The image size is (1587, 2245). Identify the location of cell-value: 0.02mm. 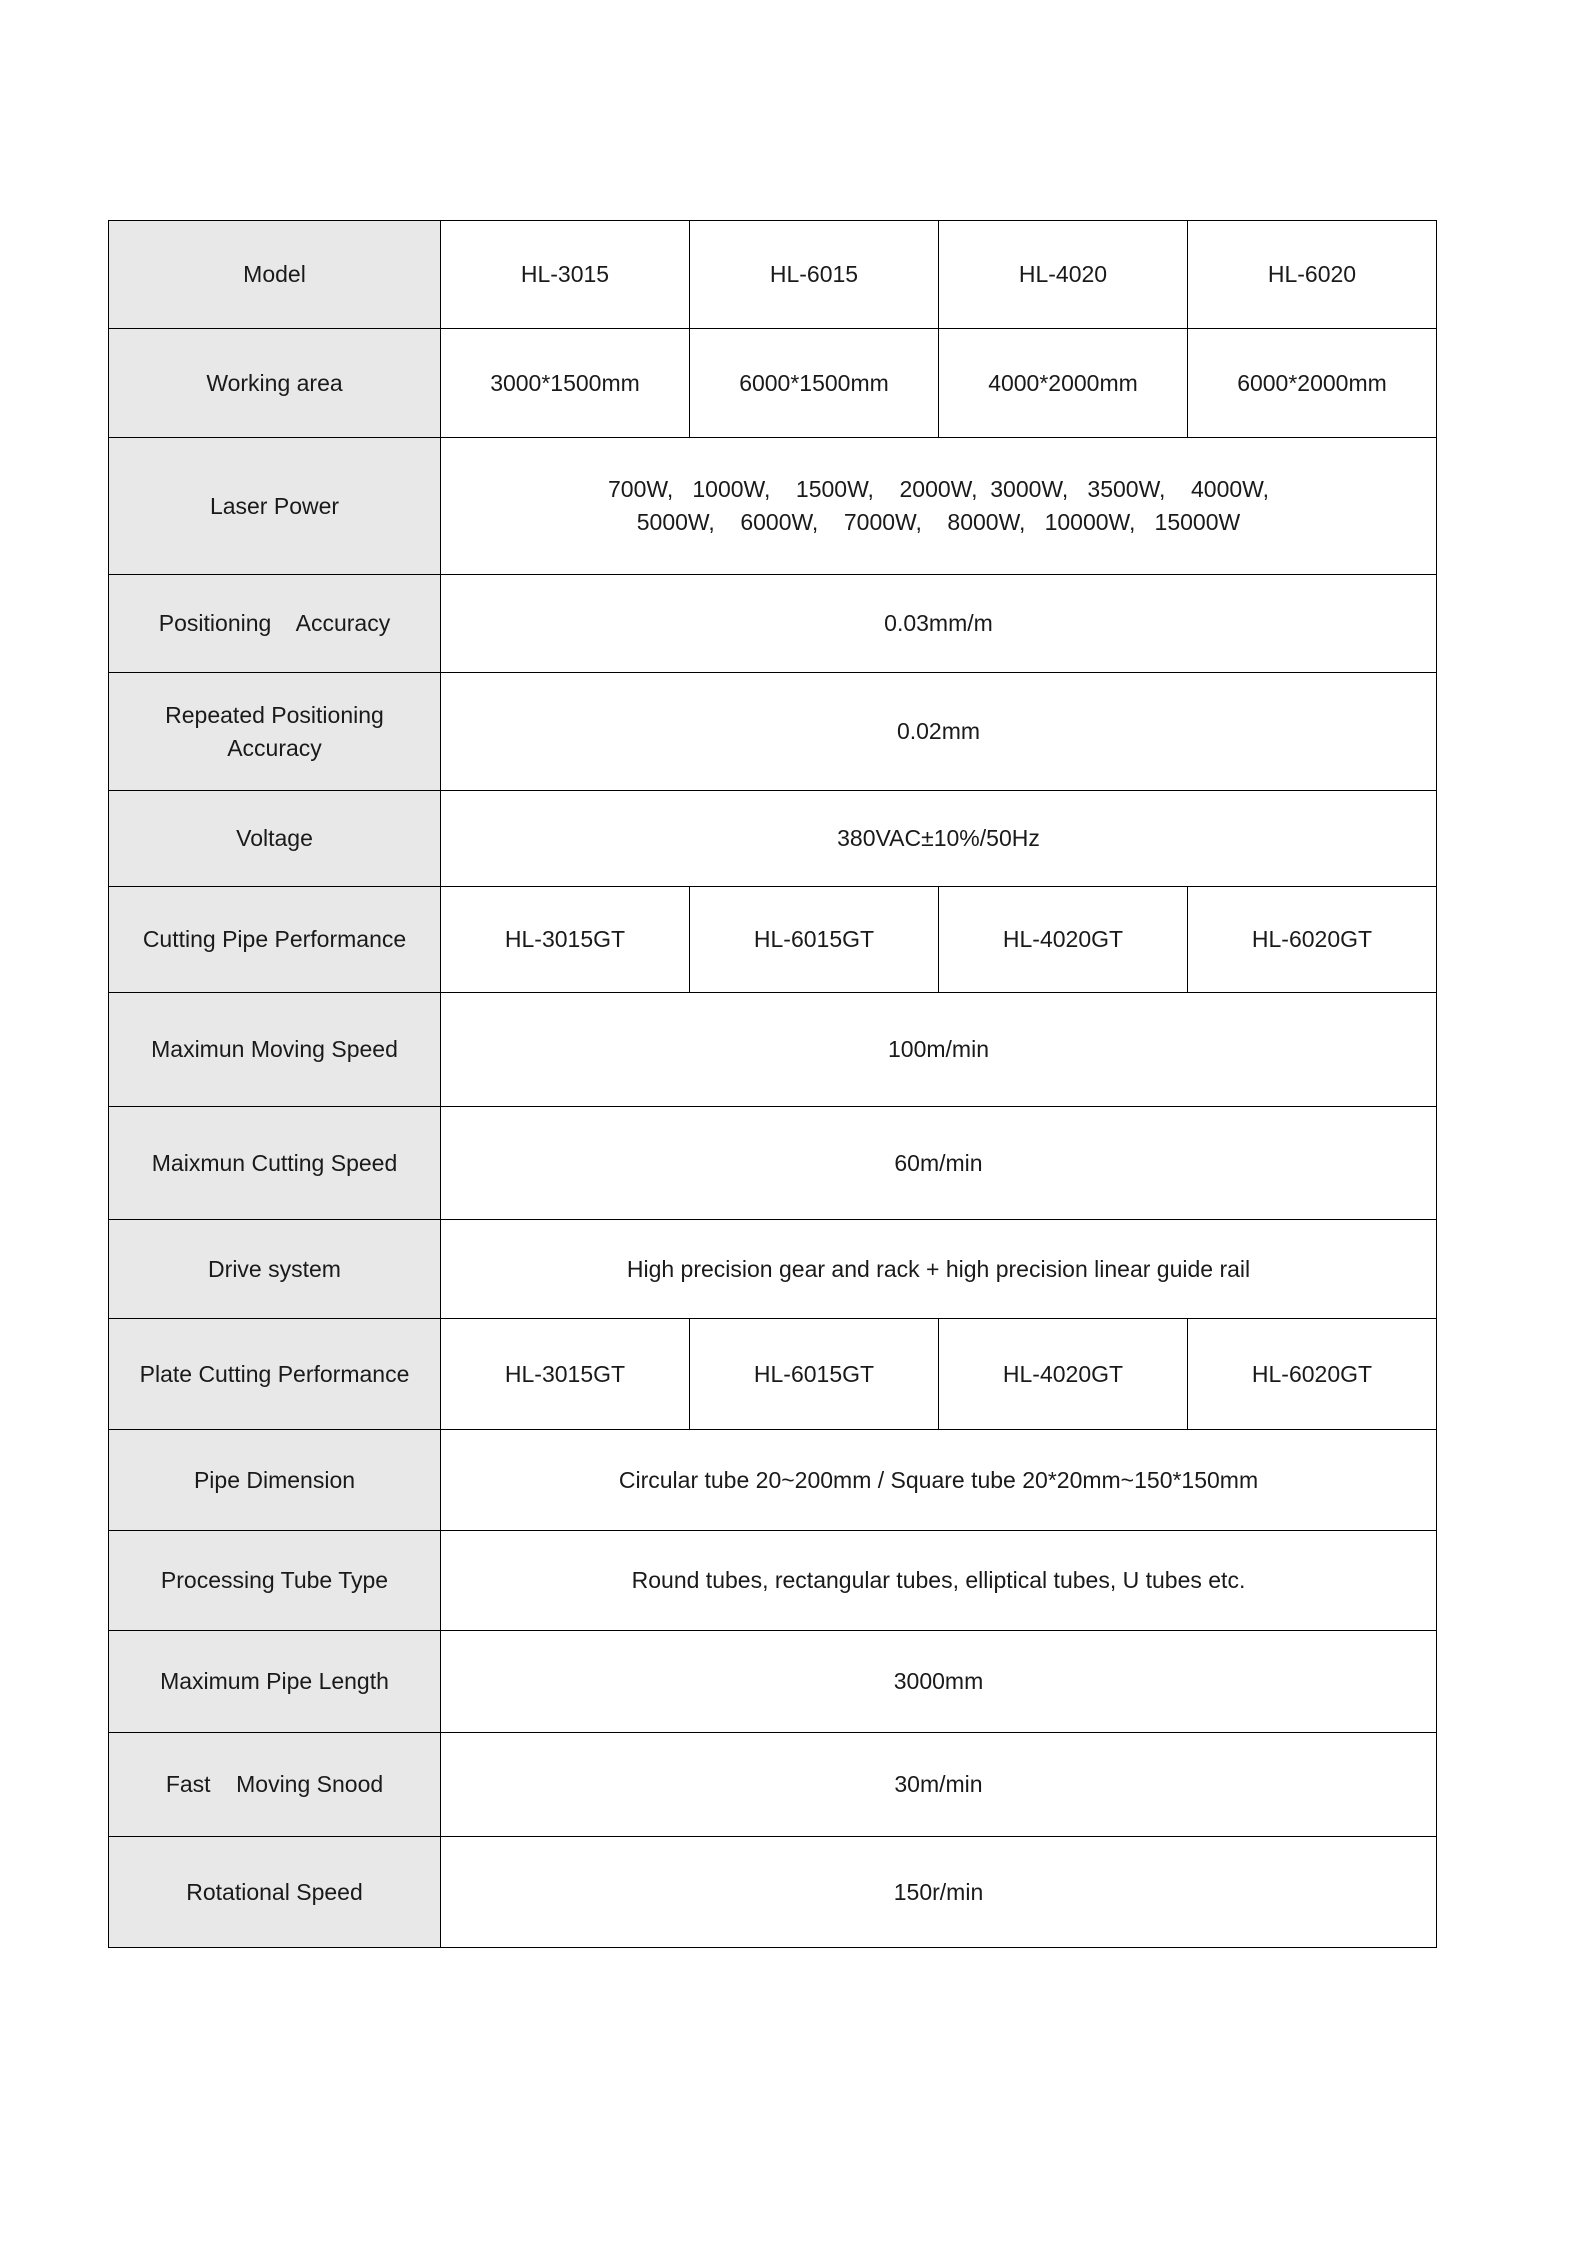
(938, 731).